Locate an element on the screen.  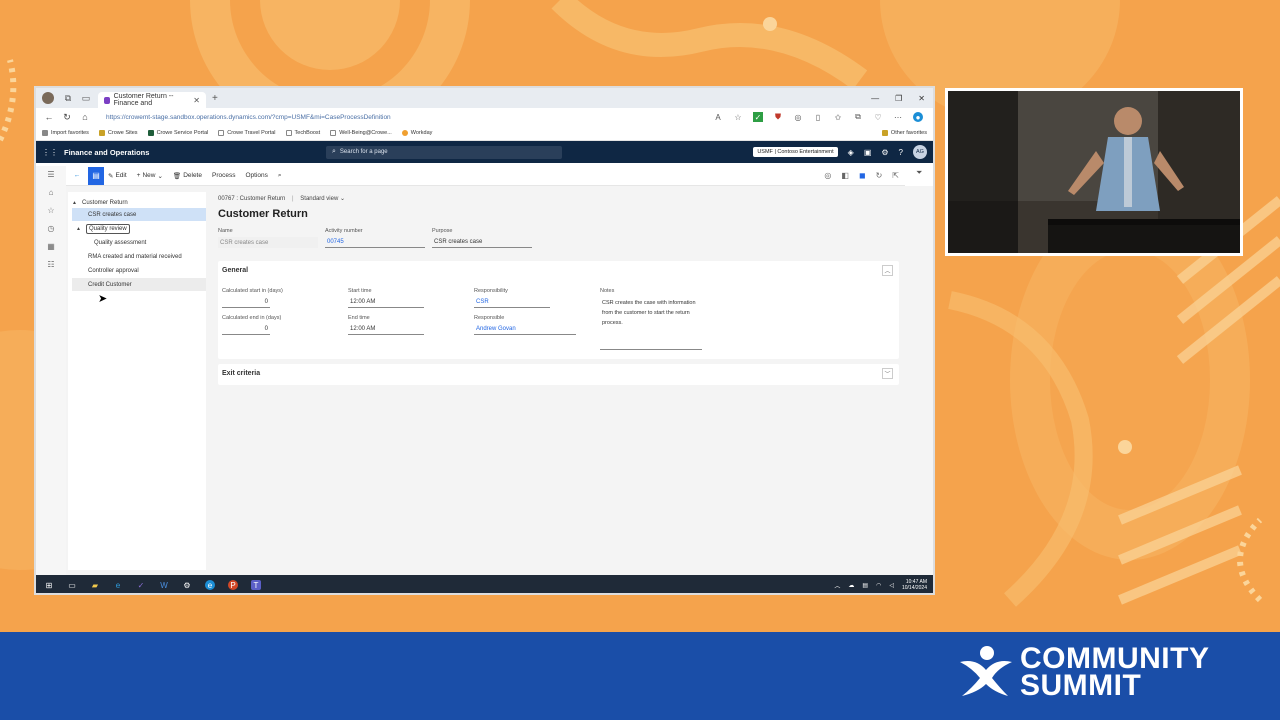
edge-icon: e is located at coordinates (210, 585).